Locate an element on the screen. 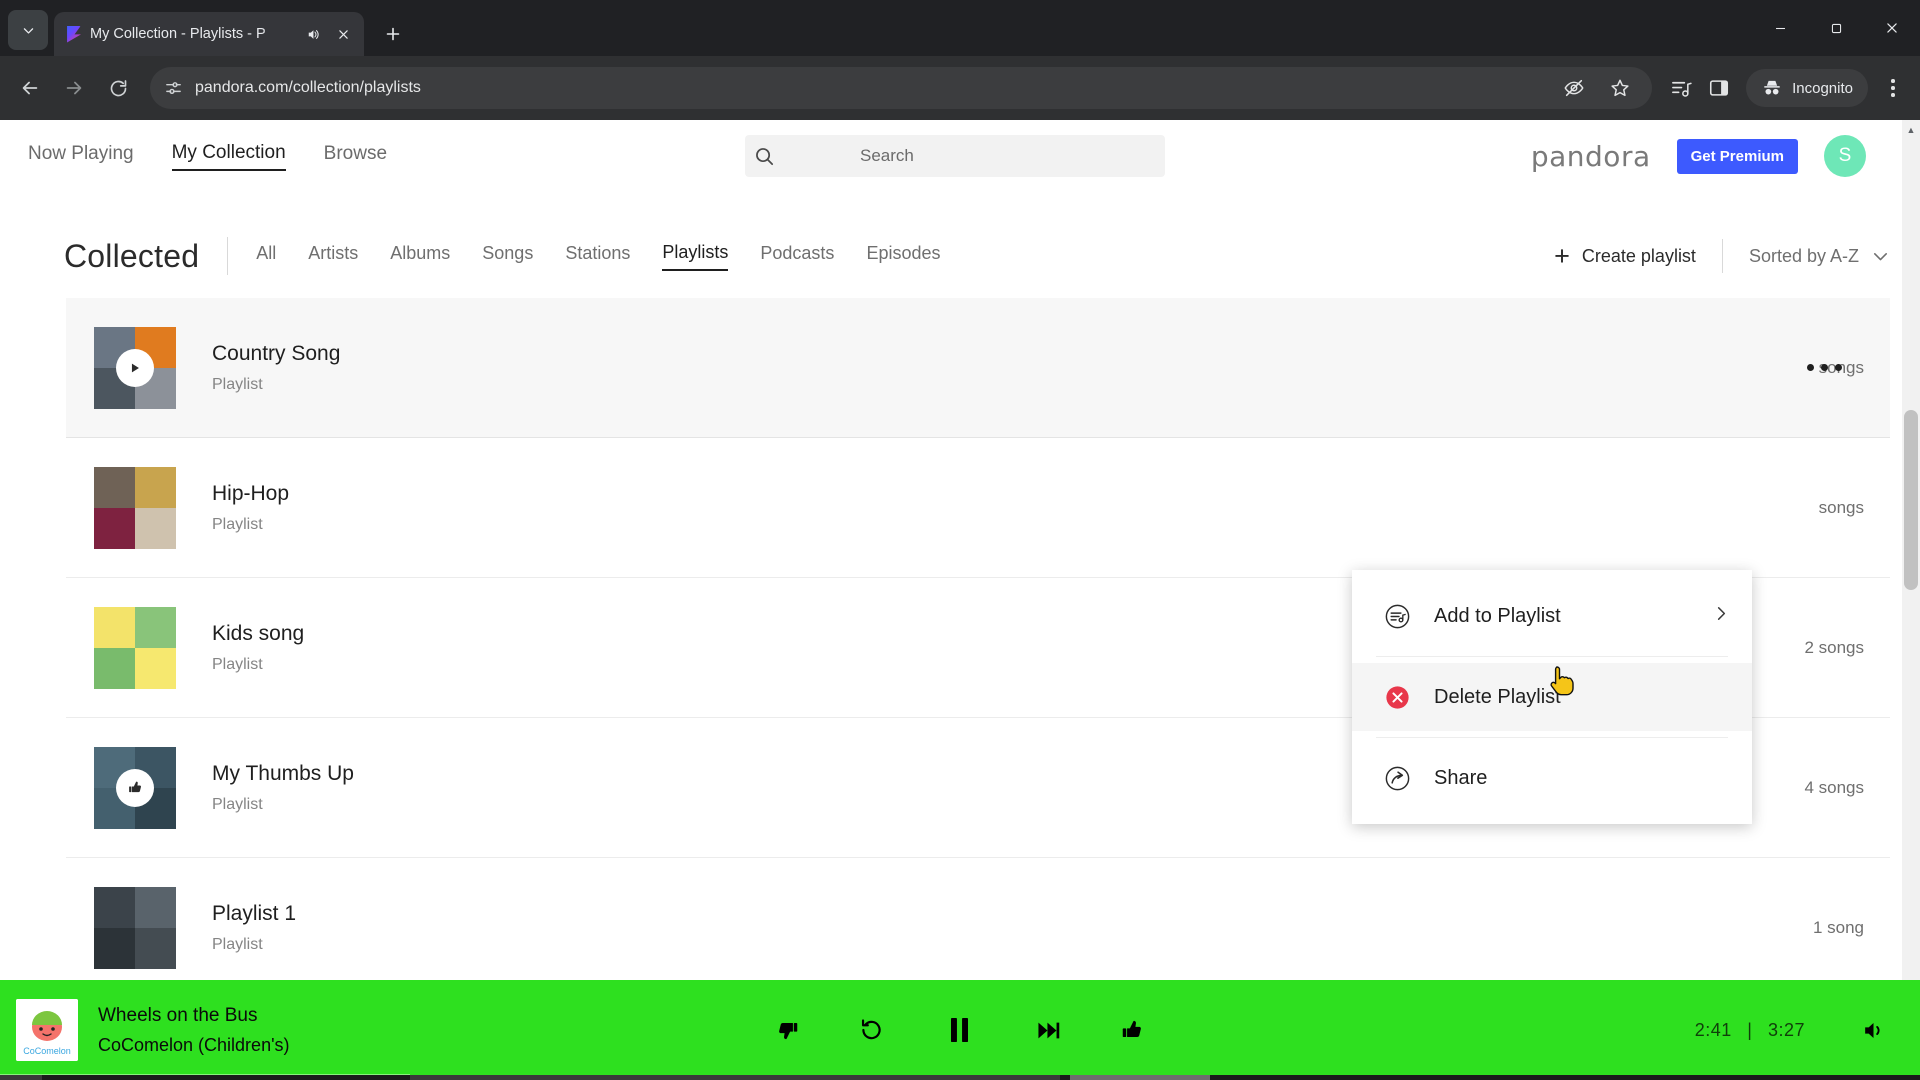  browser-menu-button is located at coordinates (1893, 88).